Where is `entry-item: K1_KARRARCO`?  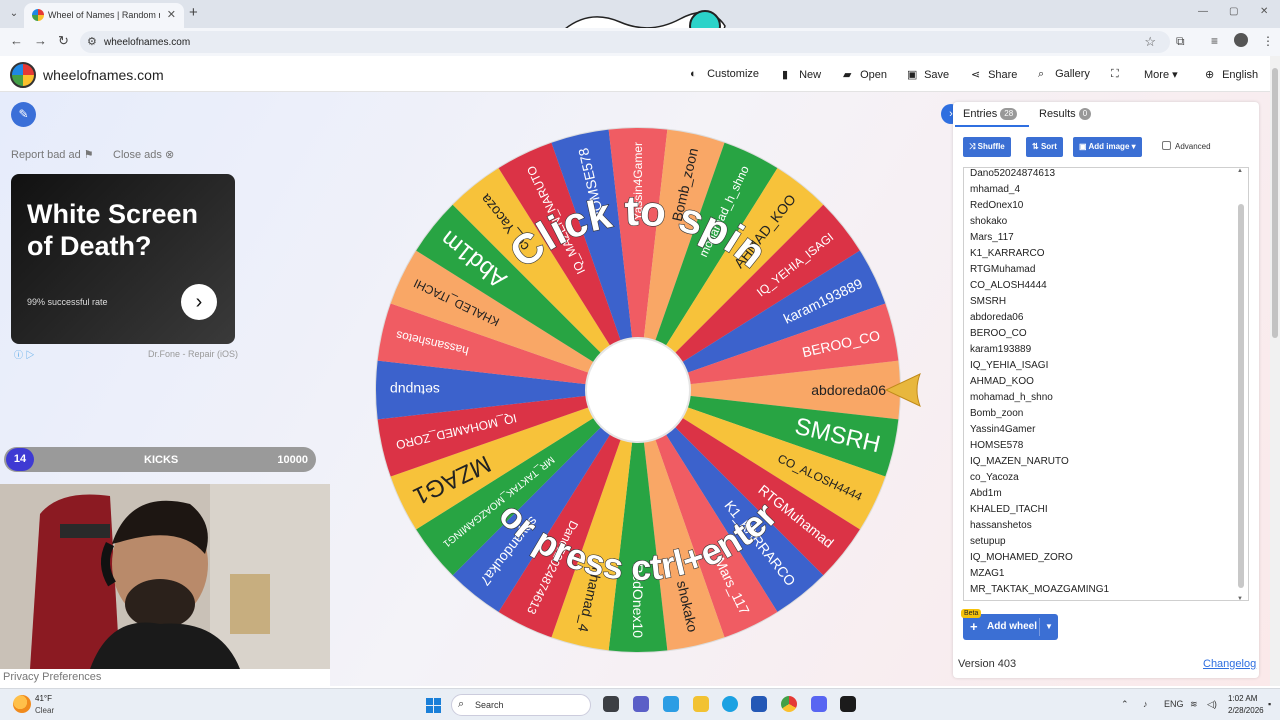 entry-item: K1_KARRARCO is located at coordinates (1039, 254).